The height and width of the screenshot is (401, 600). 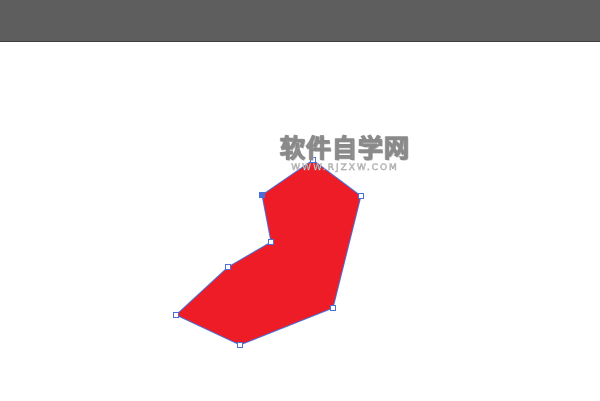 I want to click on anchor-point-selected, so click(x=262, y=195).